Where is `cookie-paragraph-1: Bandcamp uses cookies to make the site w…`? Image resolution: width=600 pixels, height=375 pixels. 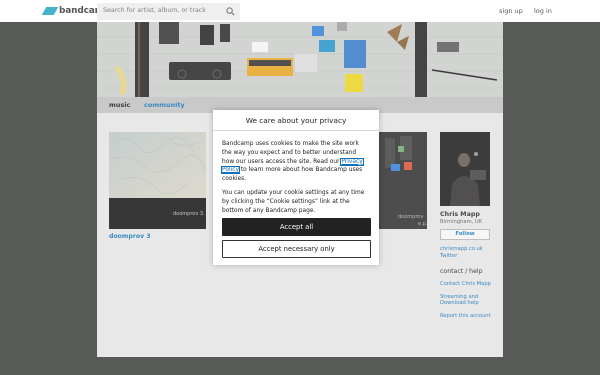 cookie-paragraph-1: Bandcamp uses cookies to make the site w… is located at coordinates (295, 162).